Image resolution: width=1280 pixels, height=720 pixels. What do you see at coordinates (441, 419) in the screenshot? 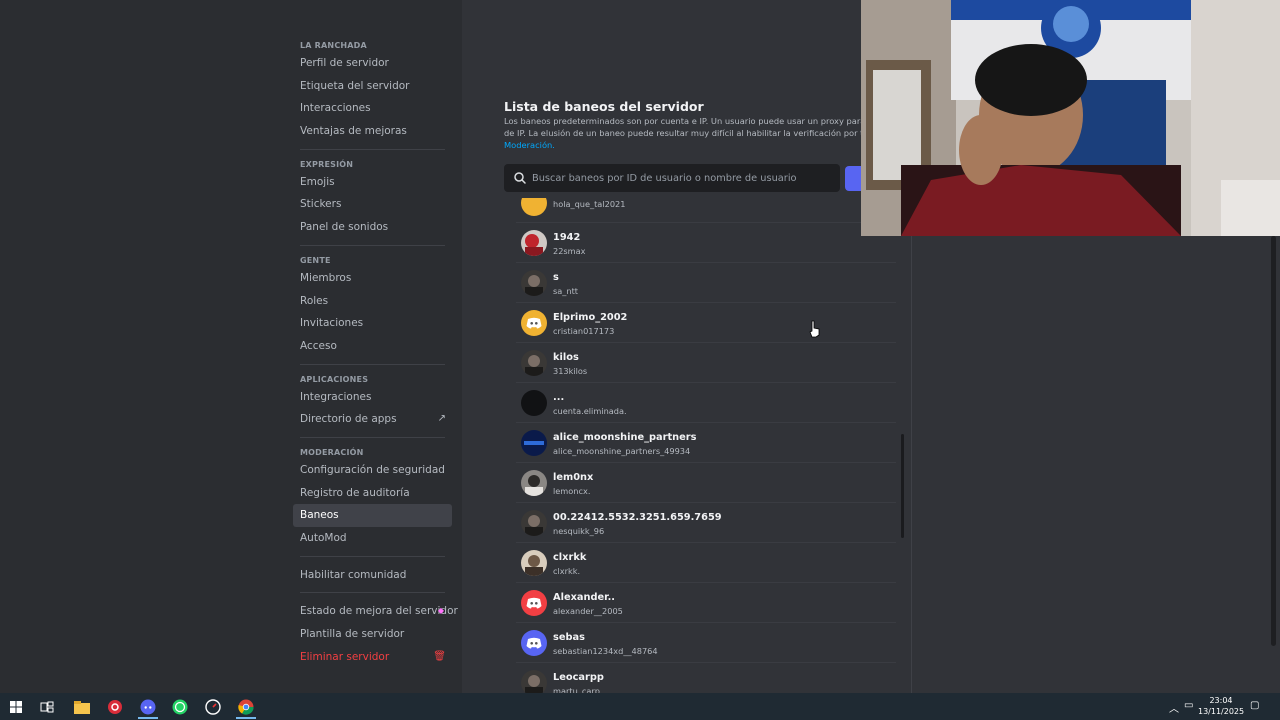
I see `external-link-icon: ↗` at bounding box center [441, 419].